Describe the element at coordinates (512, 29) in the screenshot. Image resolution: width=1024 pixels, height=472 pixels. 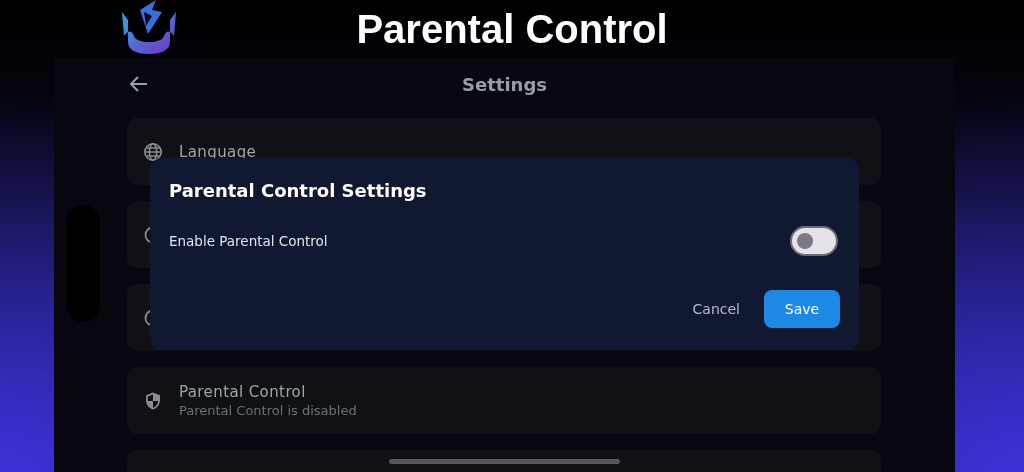
I see `page-title: Parental Control` at that location.